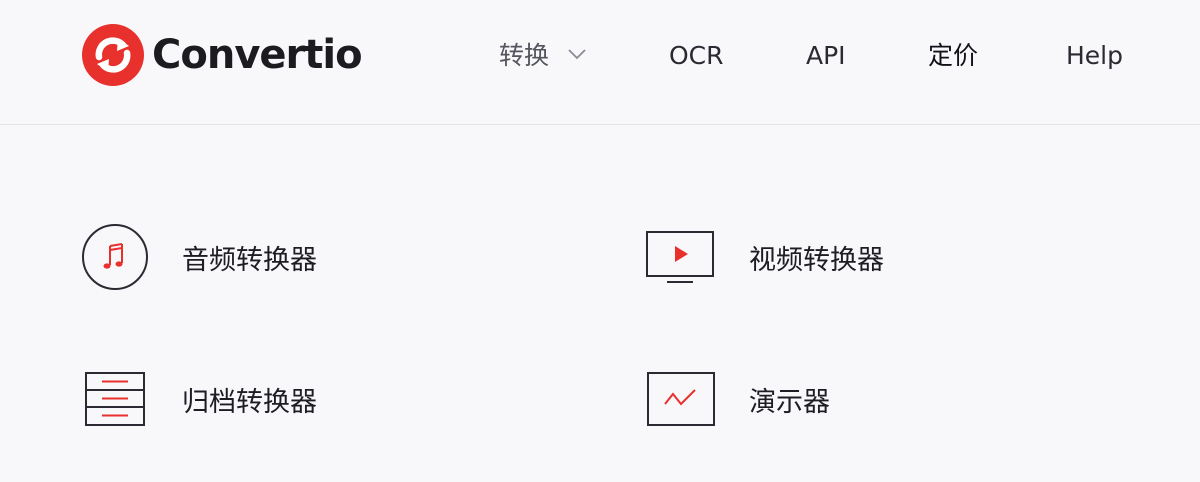 The width and height of the screenshot is (1200, 482). I want to click on menu-item-audio-converter: 音频转换器, so click(198, 257).